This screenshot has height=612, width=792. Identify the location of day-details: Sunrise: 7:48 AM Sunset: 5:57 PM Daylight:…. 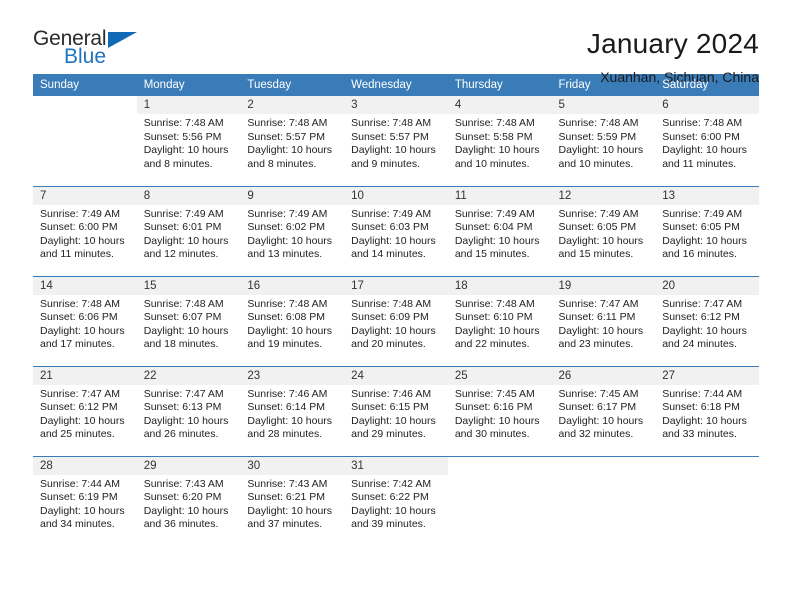
(396, 142).